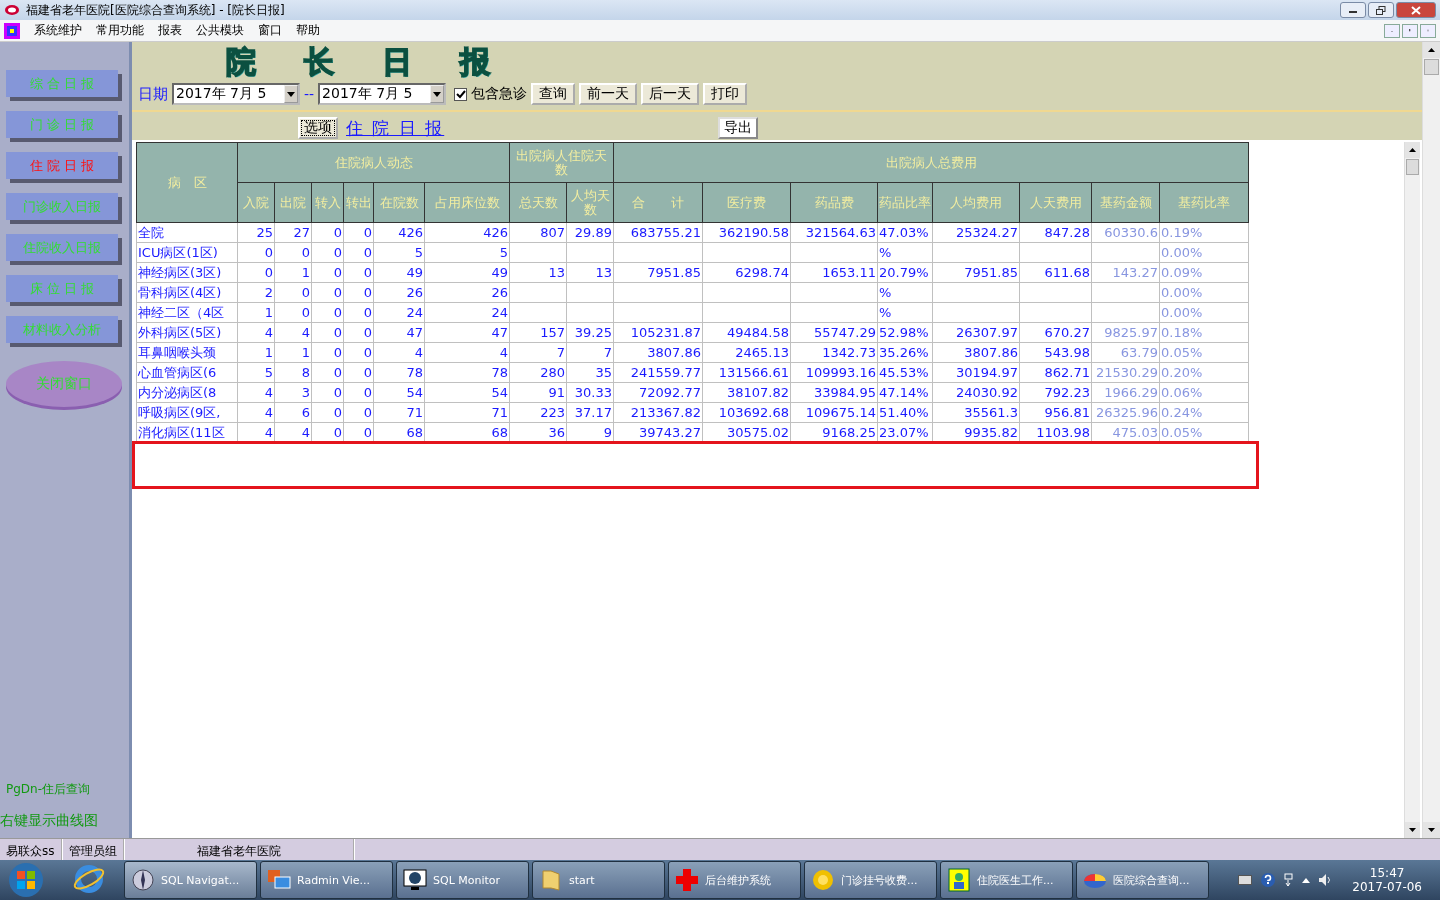 The height and width of the screenshot is (900, 1440). What do you see at coordinates (1325, 880) in the screenshot?
I see `speaker-icon` at bounding box center [1325, 880].